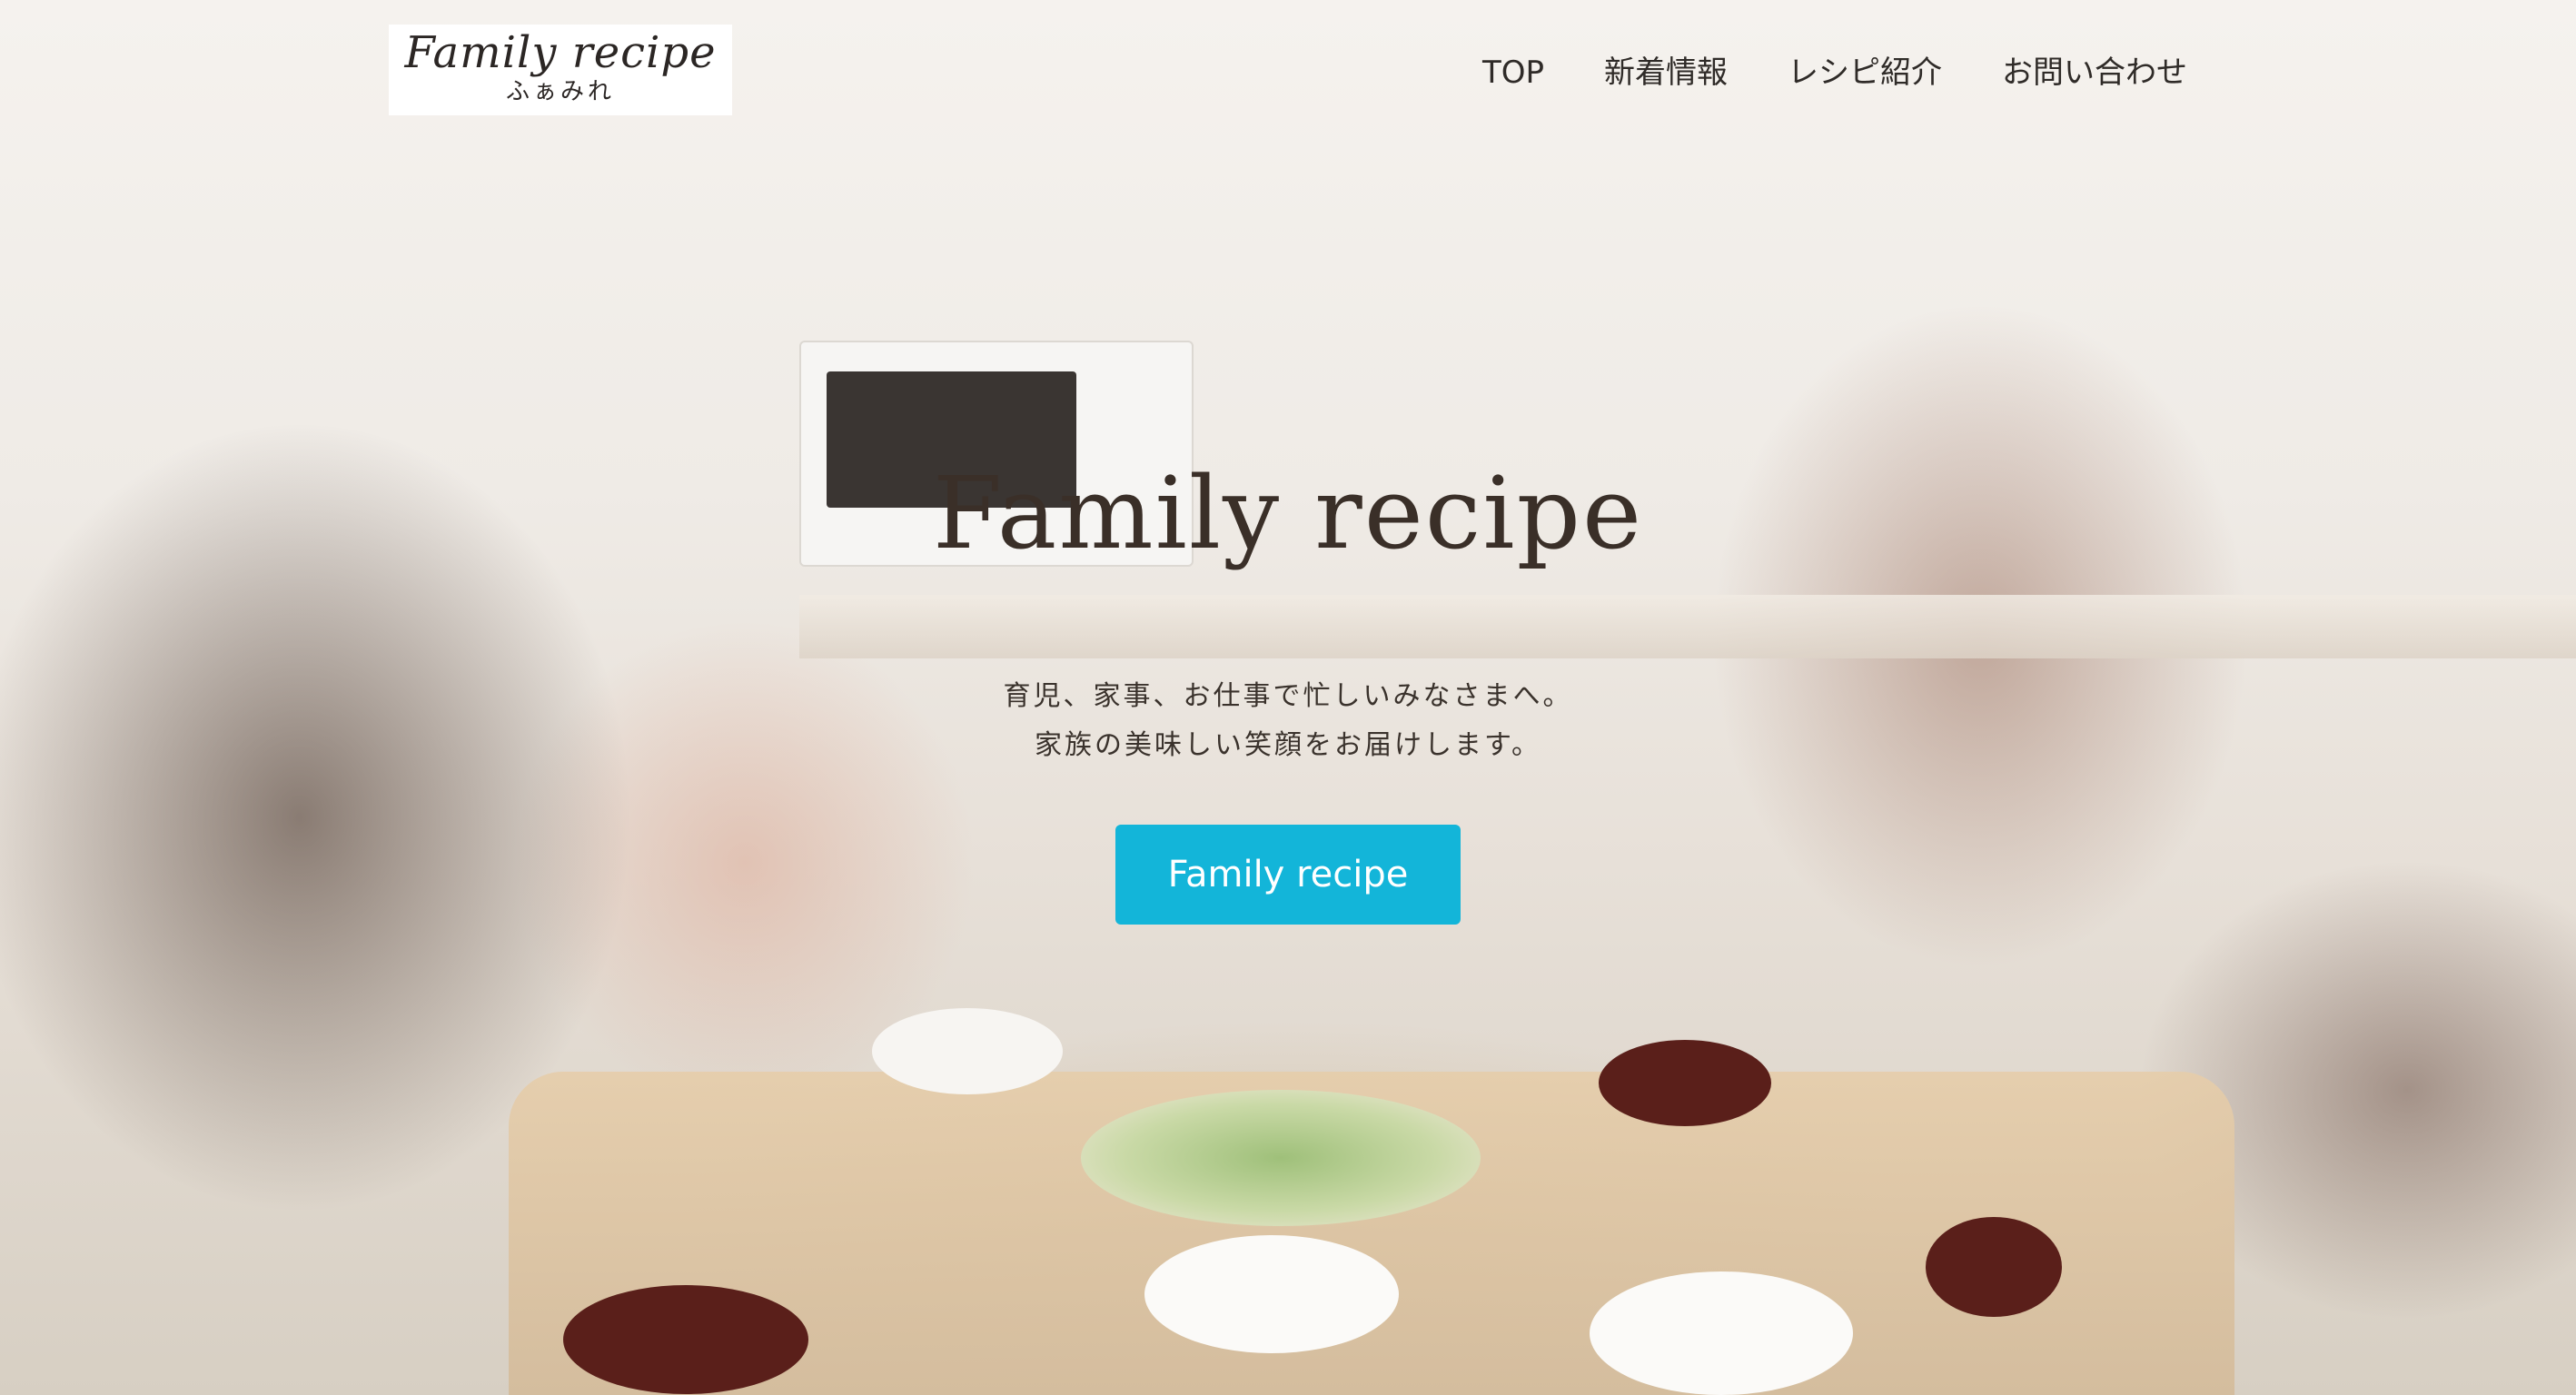 The height and width of the screenshot is (1395, 2576). What do you see at coordinates (1288, 513) in the screenshot?
I see `hero-title: Family recipe` at bounding box center [1288, 513].